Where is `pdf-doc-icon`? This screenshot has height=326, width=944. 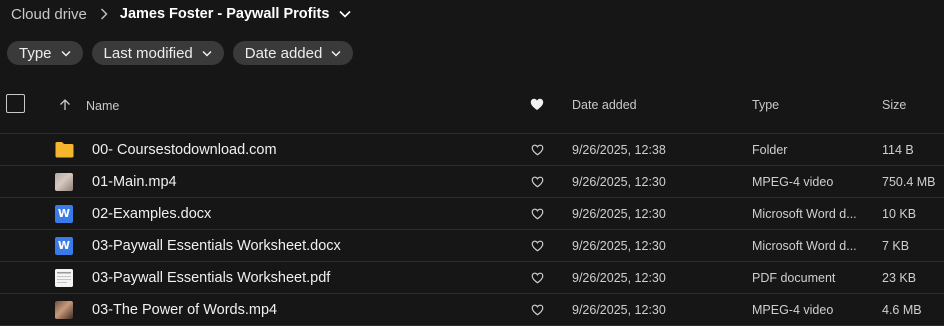
pdf-doc-icon is located at coordinates (64, 278).